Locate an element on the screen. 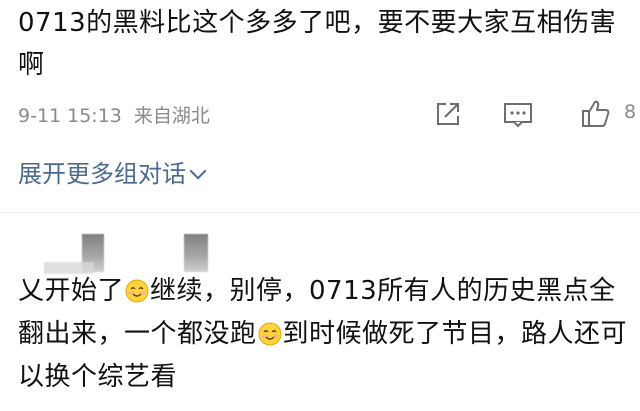 This screenshot has width=640, height=411. share-icon is located at coordinates (448, 114).